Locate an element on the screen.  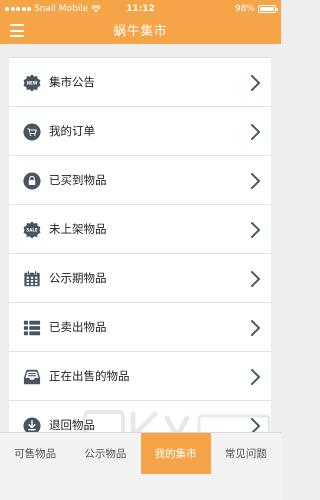
cart-icon is located at coordinates (32, 132).